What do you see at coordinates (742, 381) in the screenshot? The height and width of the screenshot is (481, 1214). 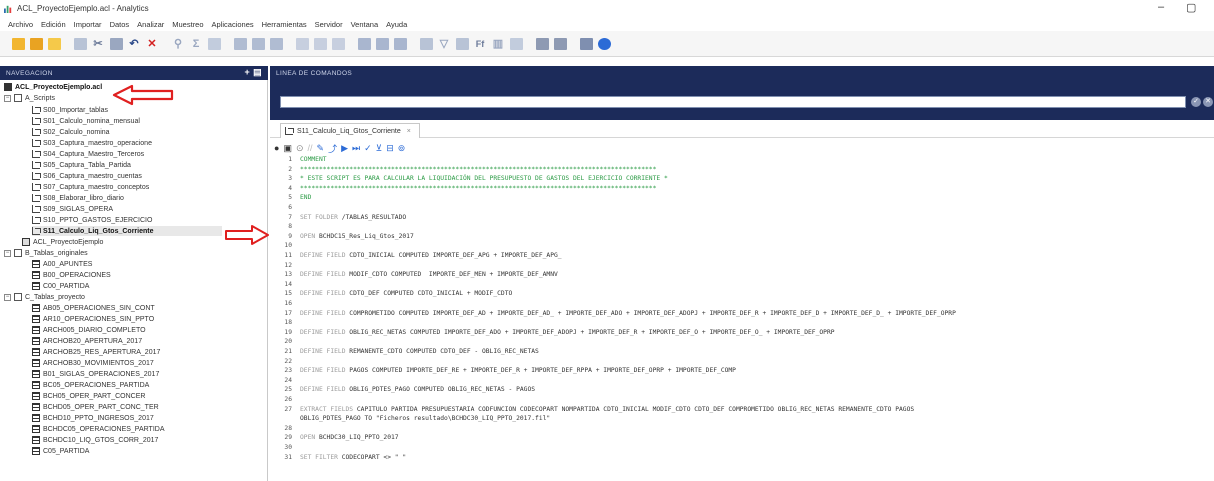 I see `code-line: 24` at bounding box center [742, 381].